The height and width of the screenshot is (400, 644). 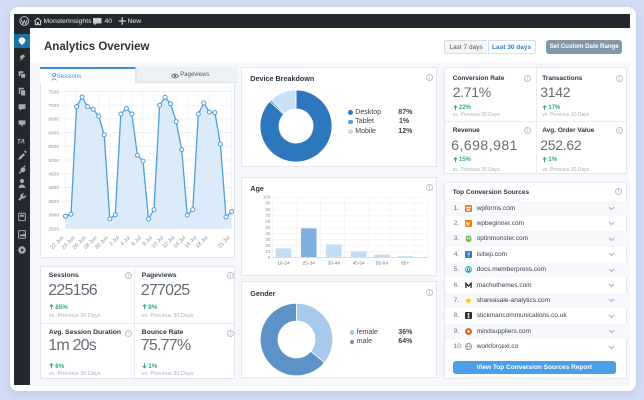 What do you see at coordinates (268, 239) in the screenshot?
I see `svg-text: 30` at bounding box center [268, 239].